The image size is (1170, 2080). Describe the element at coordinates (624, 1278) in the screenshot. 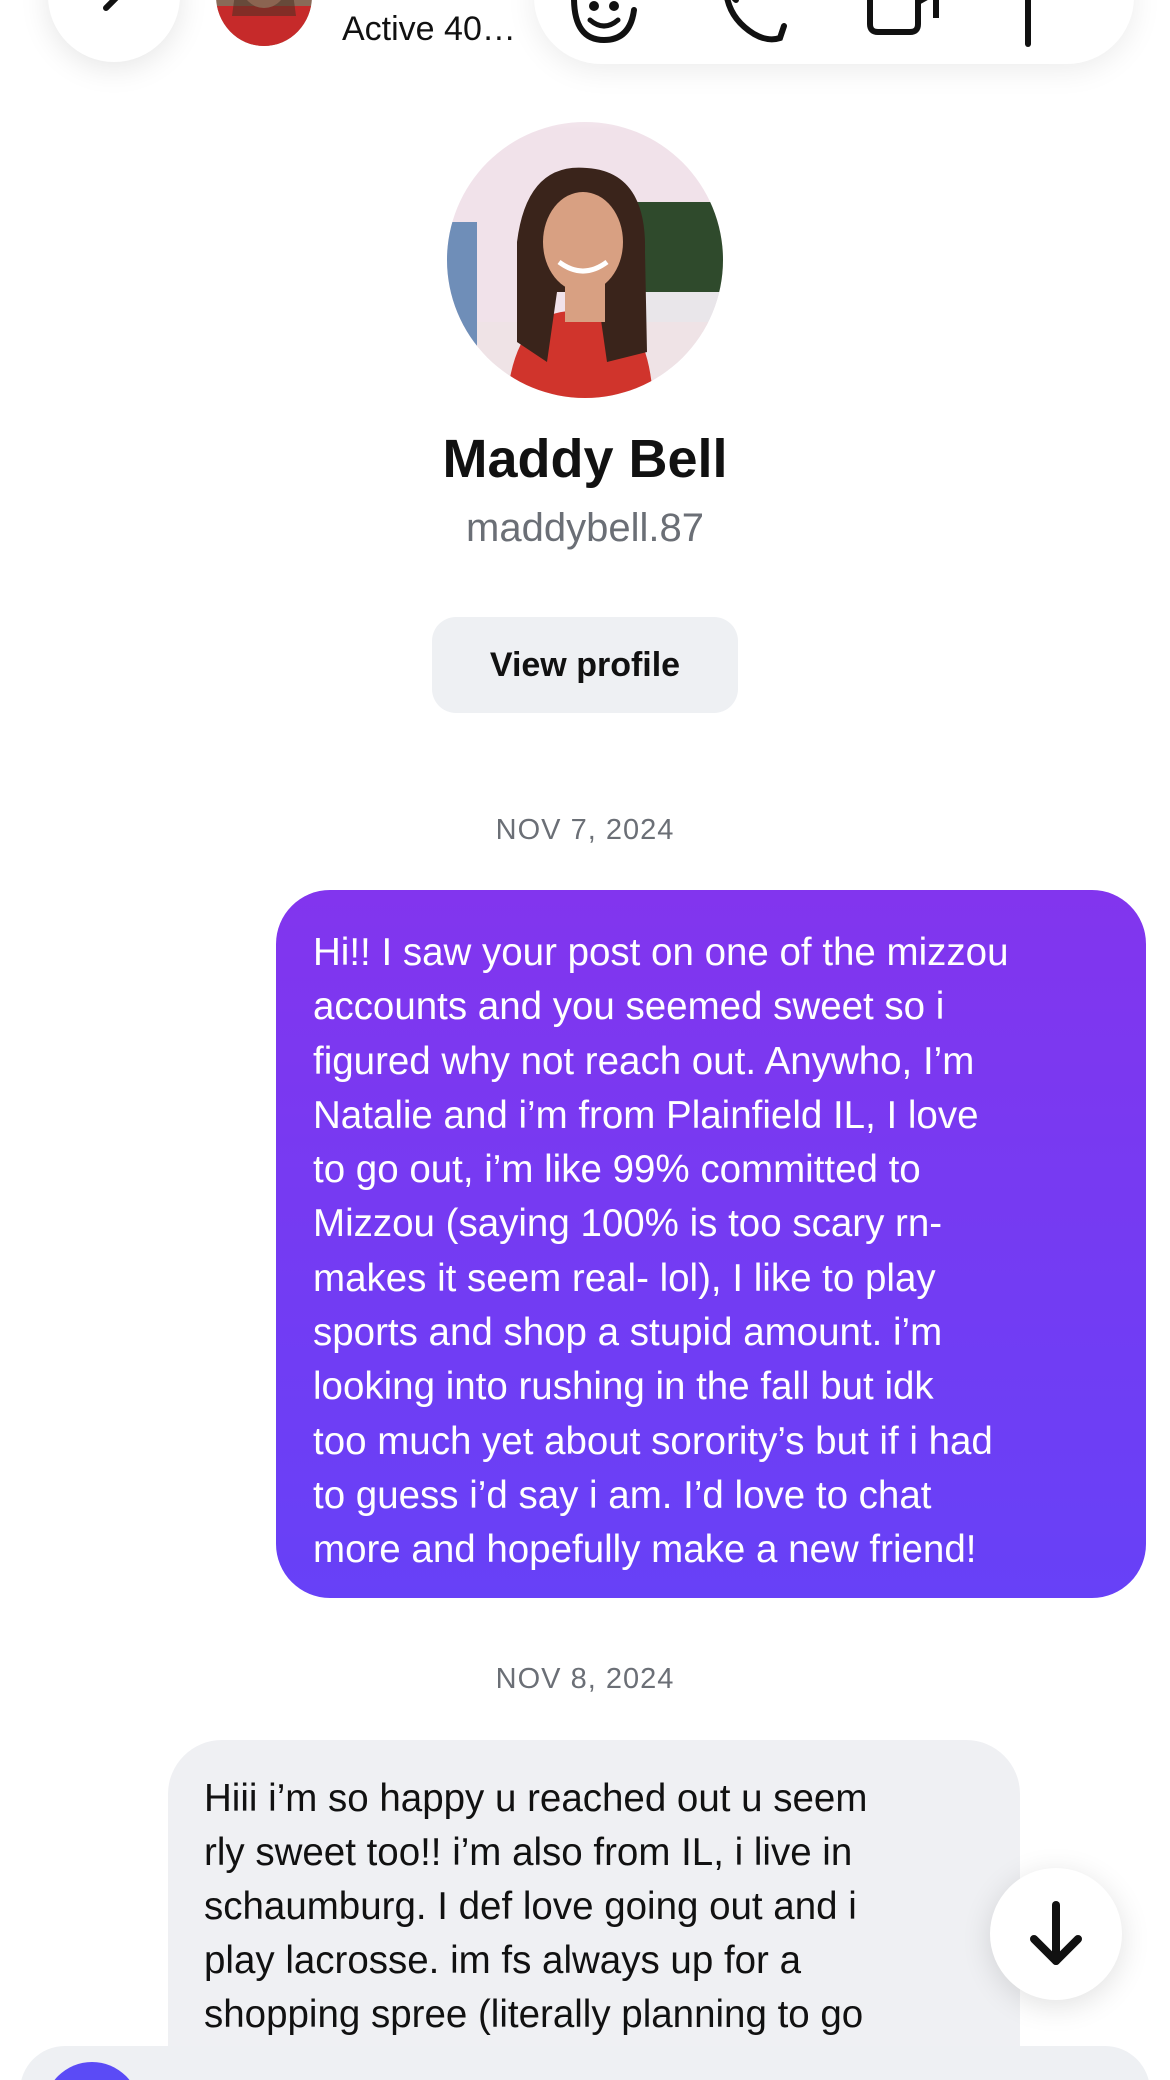

I see `message-line: makes it seem real- lol), I like to play` at that location.